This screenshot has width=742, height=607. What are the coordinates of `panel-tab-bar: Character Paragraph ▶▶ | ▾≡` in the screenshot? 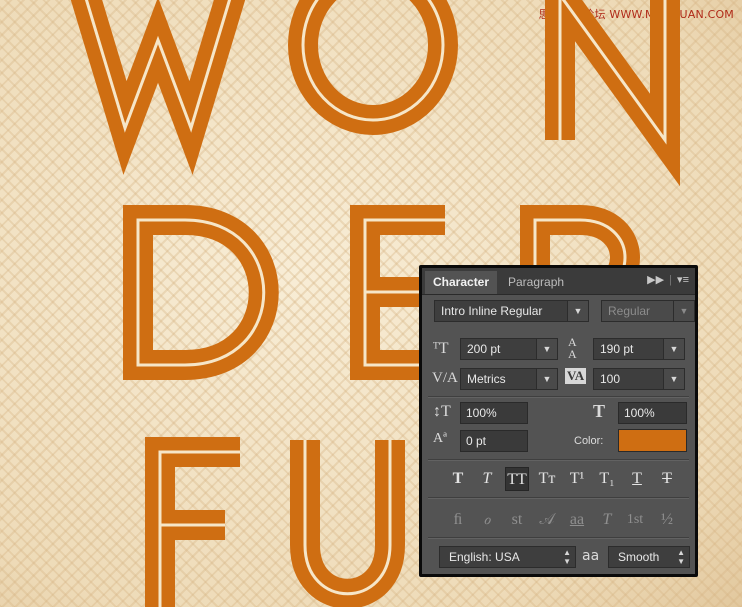 It's located at (558, 281).